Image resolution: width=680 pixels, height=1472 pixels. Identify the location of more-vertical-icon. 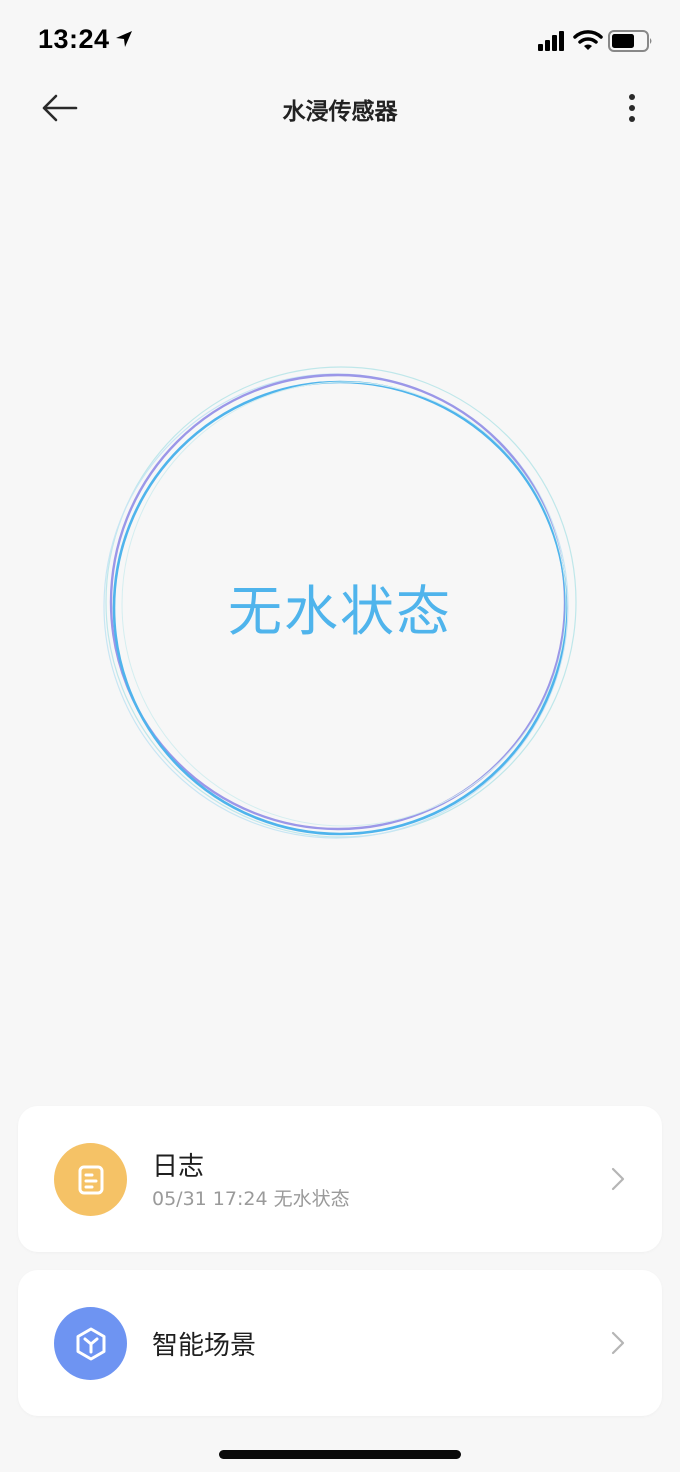
(632, 108).